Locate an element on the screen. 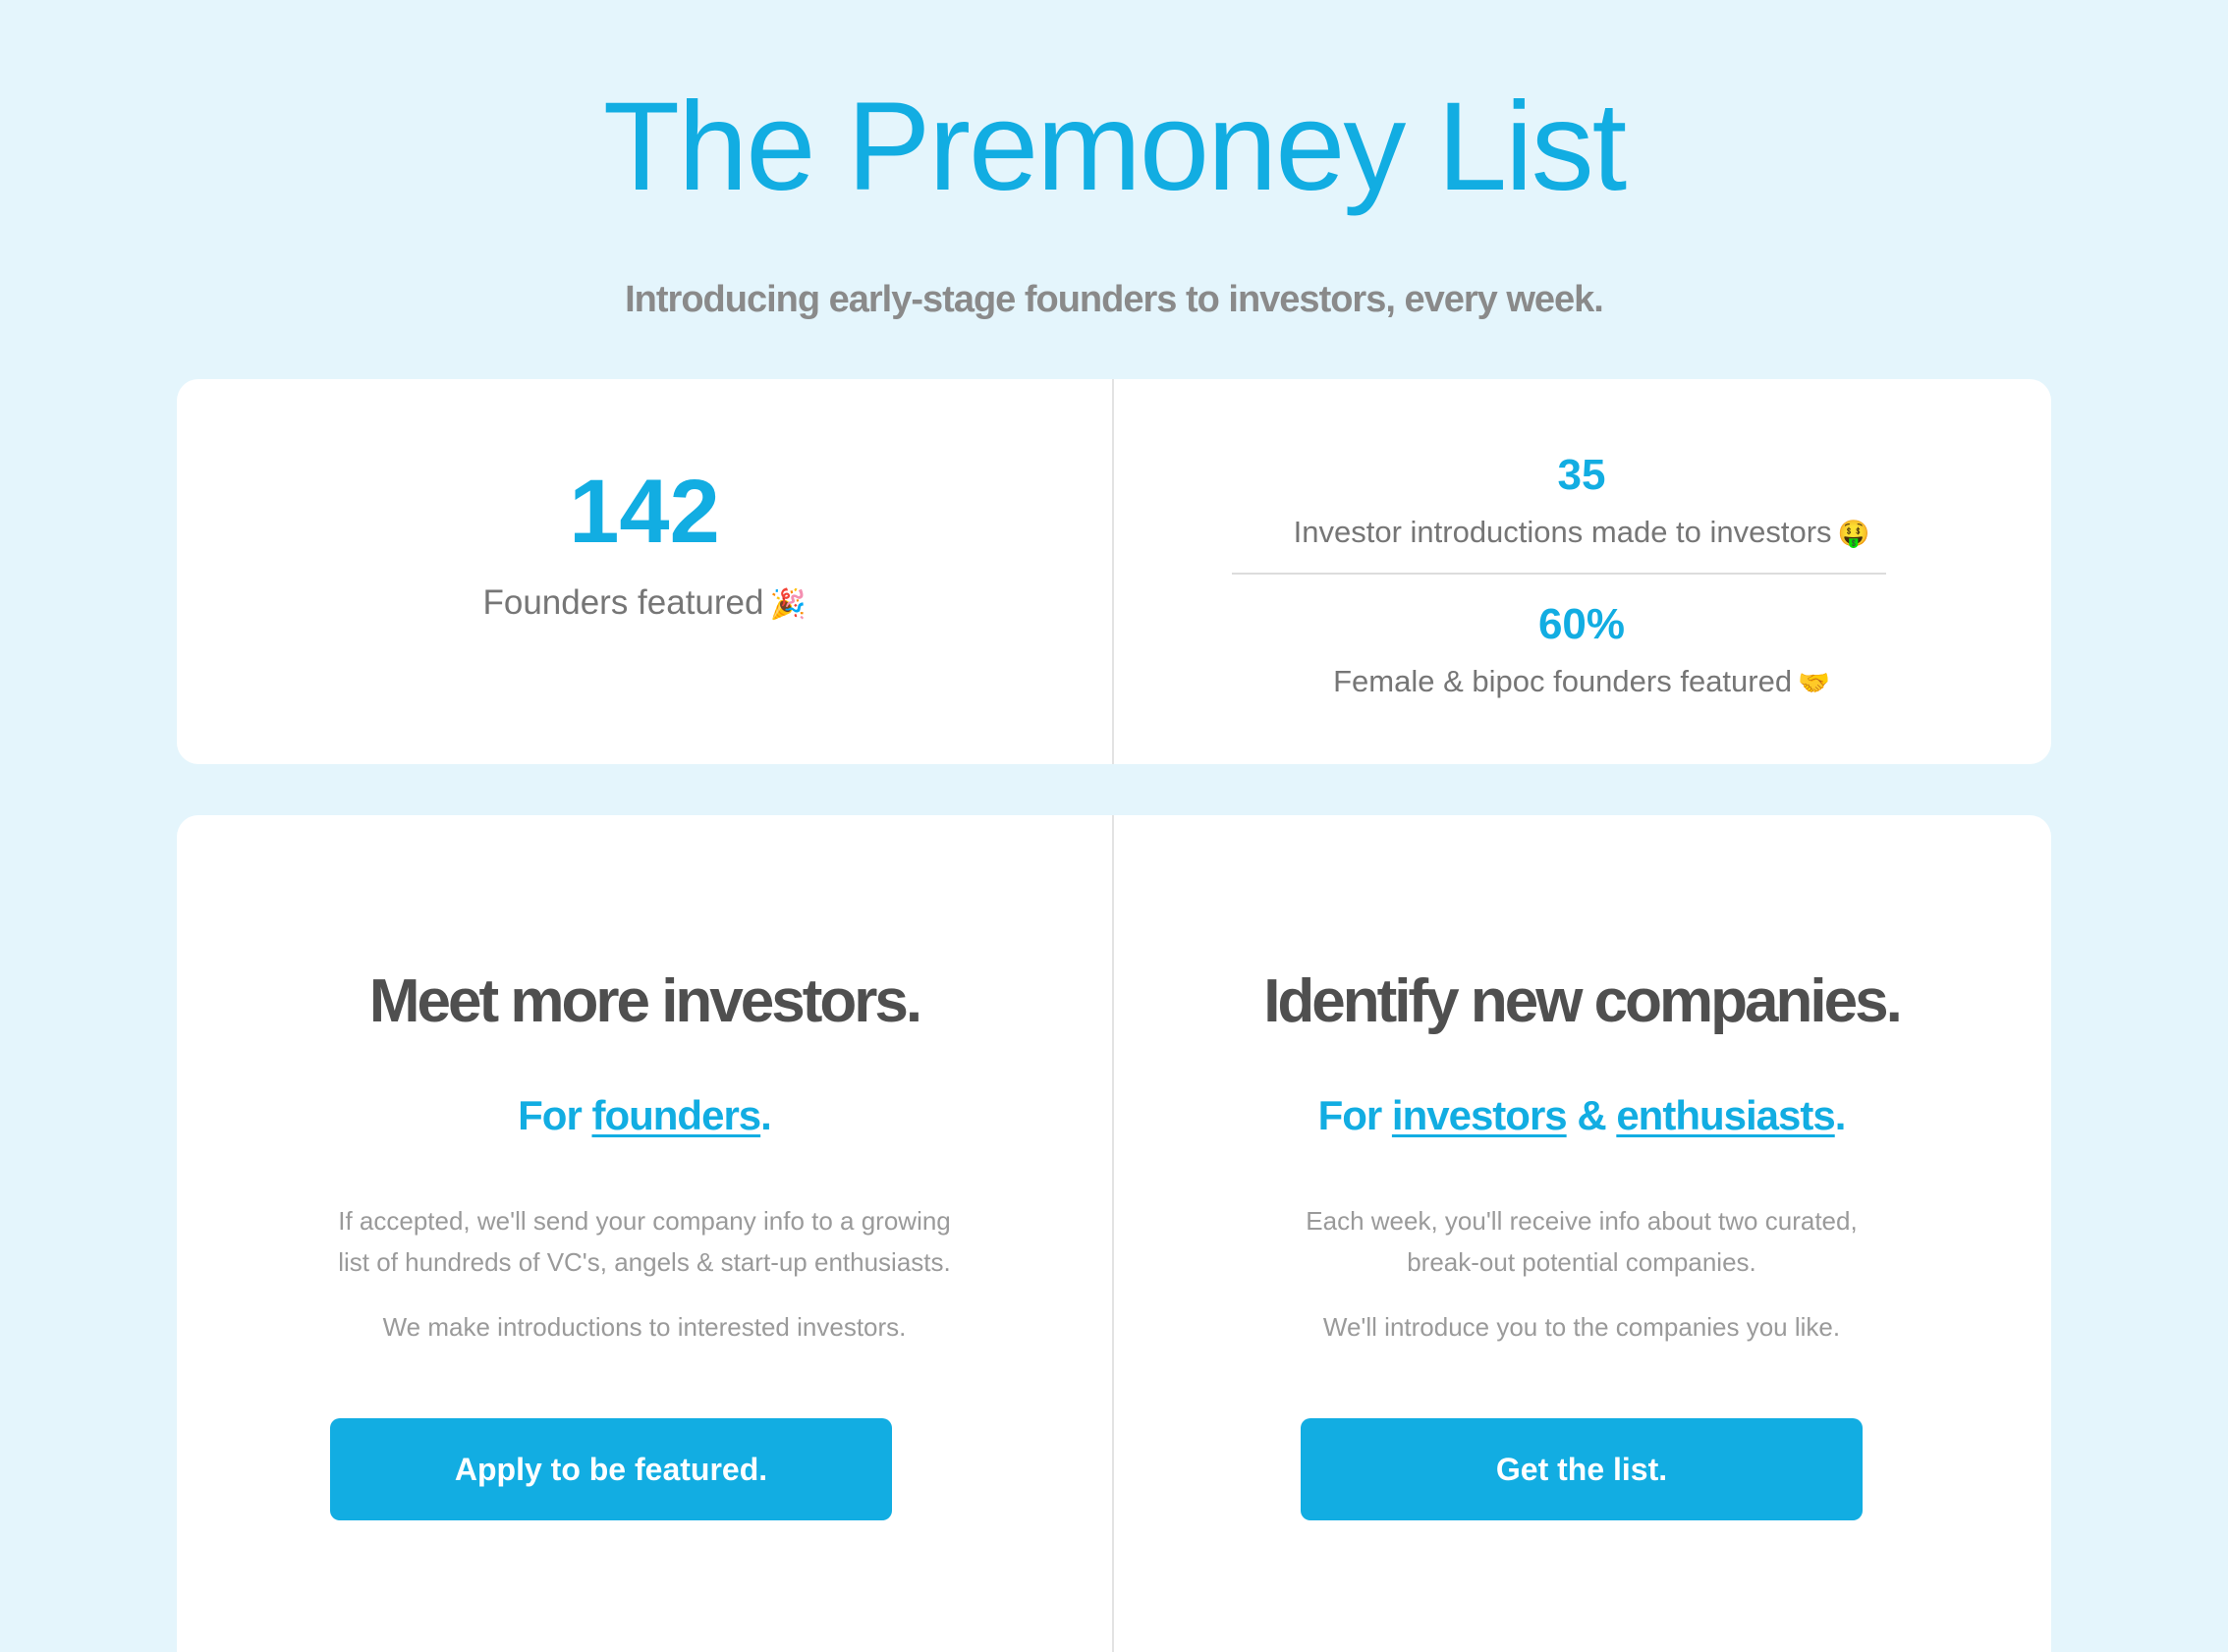  diversity-label: Female & bipoc founders featured is located at coordinates (1563, 681).